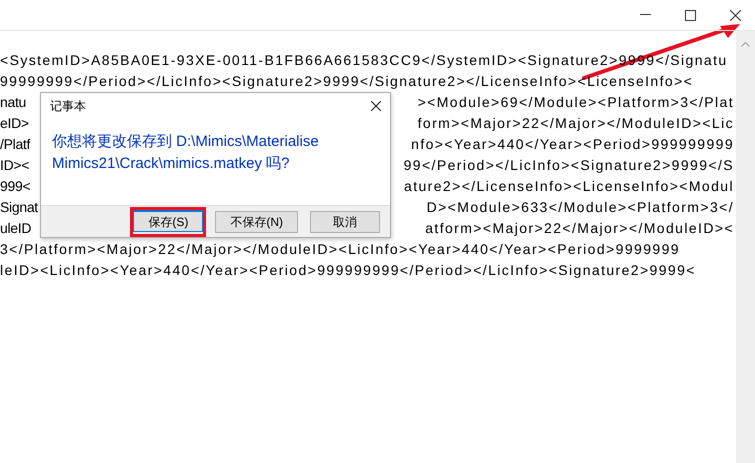 This screenshot has width=755, height=463. I want to click on minimize-icon, so click(645, 15).